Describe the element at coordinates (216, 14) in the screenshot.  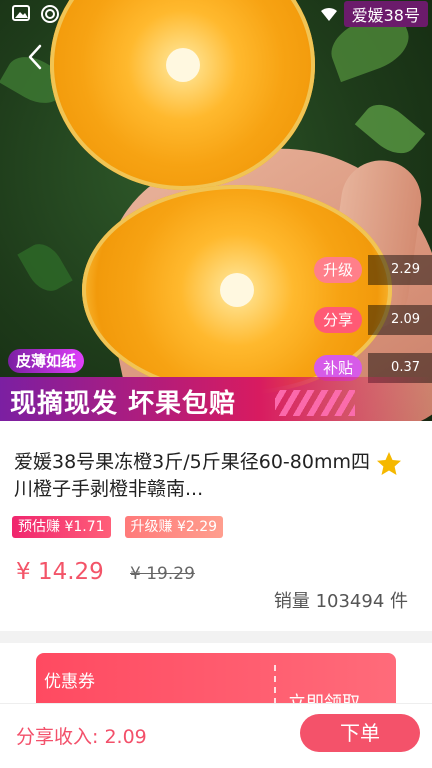
I see `status-bar: 爱媛38号` at that location.